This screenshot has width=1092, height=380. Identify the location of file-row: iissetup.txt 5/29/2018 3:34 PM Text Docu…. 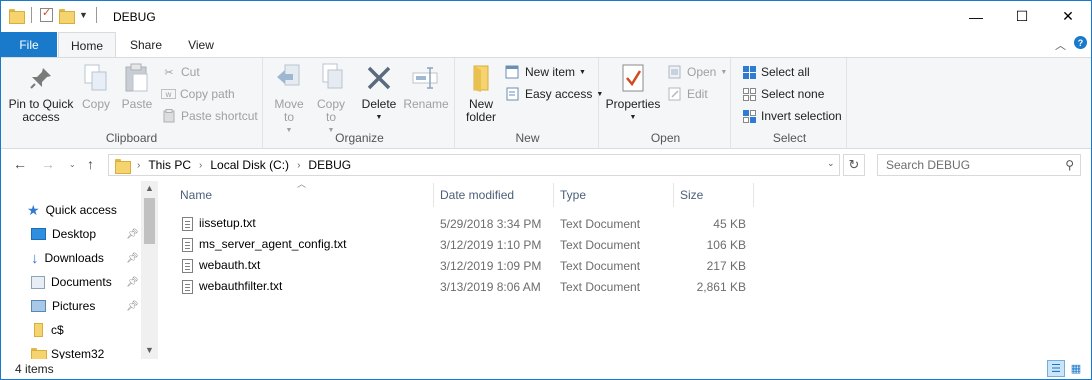
(466, 224).